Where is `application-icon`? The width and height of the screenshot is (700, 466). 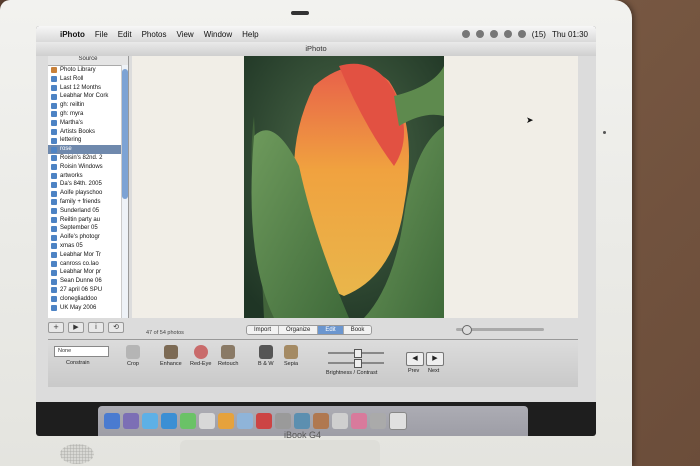 application-icon is located at coordinates (321, 421).